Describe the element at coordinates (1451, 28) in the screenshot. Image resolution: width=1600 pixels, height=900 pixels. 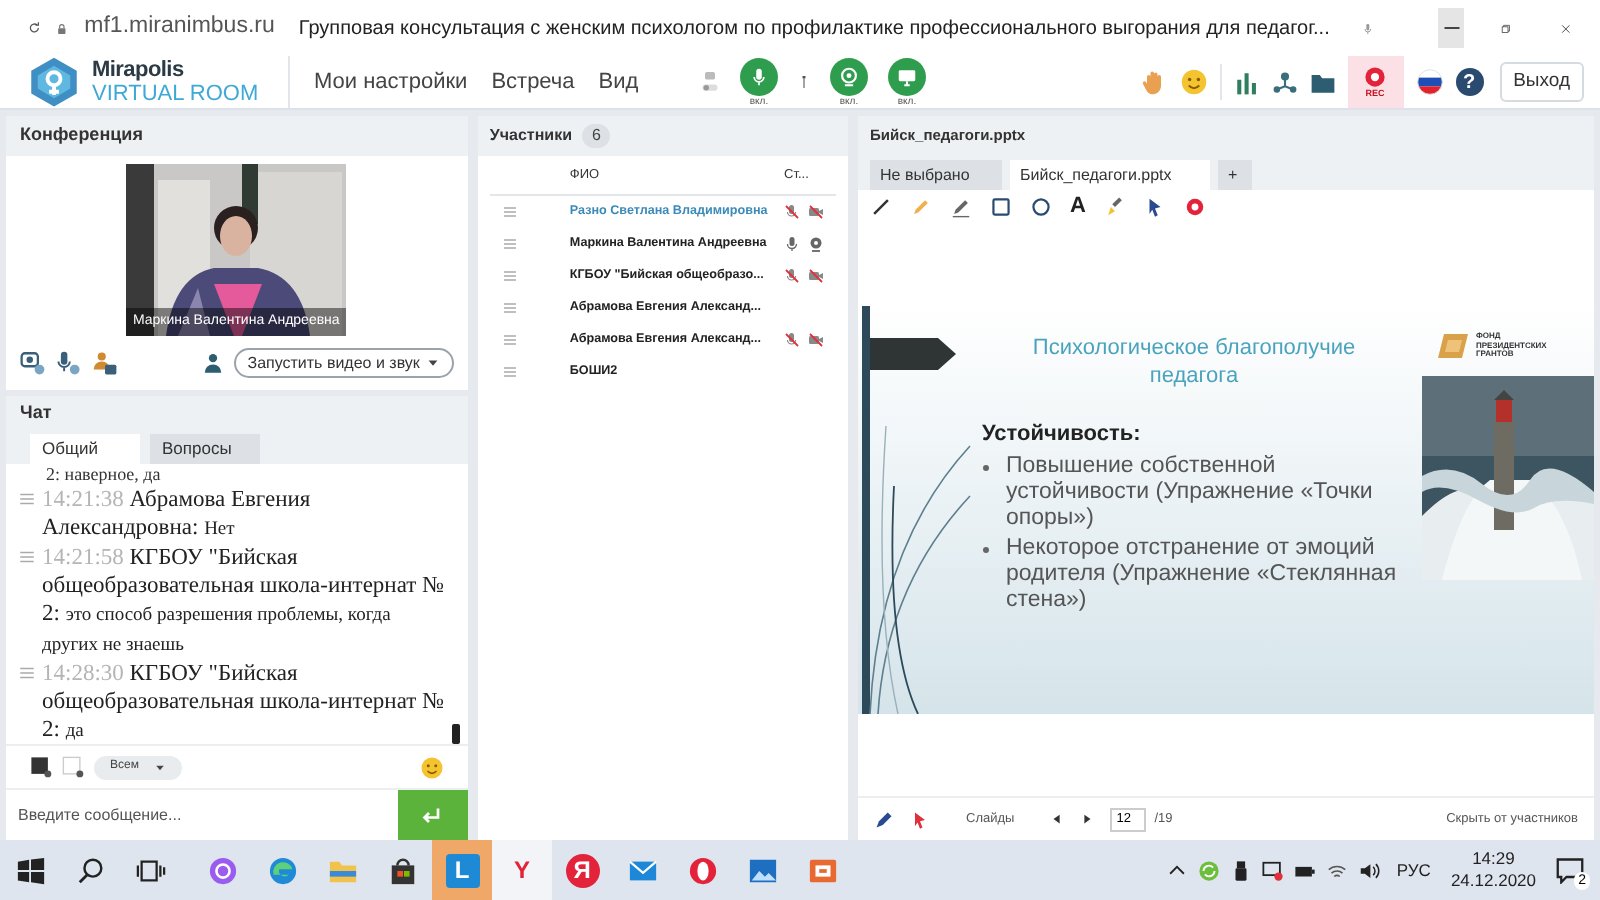
I see `minimize-button` at that location.